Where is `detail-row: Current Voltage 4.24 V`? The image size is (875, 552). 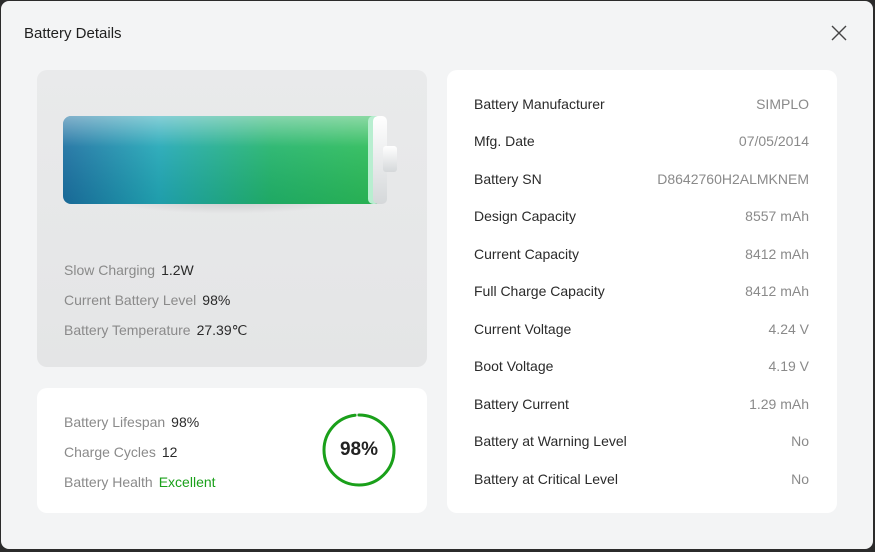
detail-row: Current Voltage 4.24 V is located at coordinates (641, 331).